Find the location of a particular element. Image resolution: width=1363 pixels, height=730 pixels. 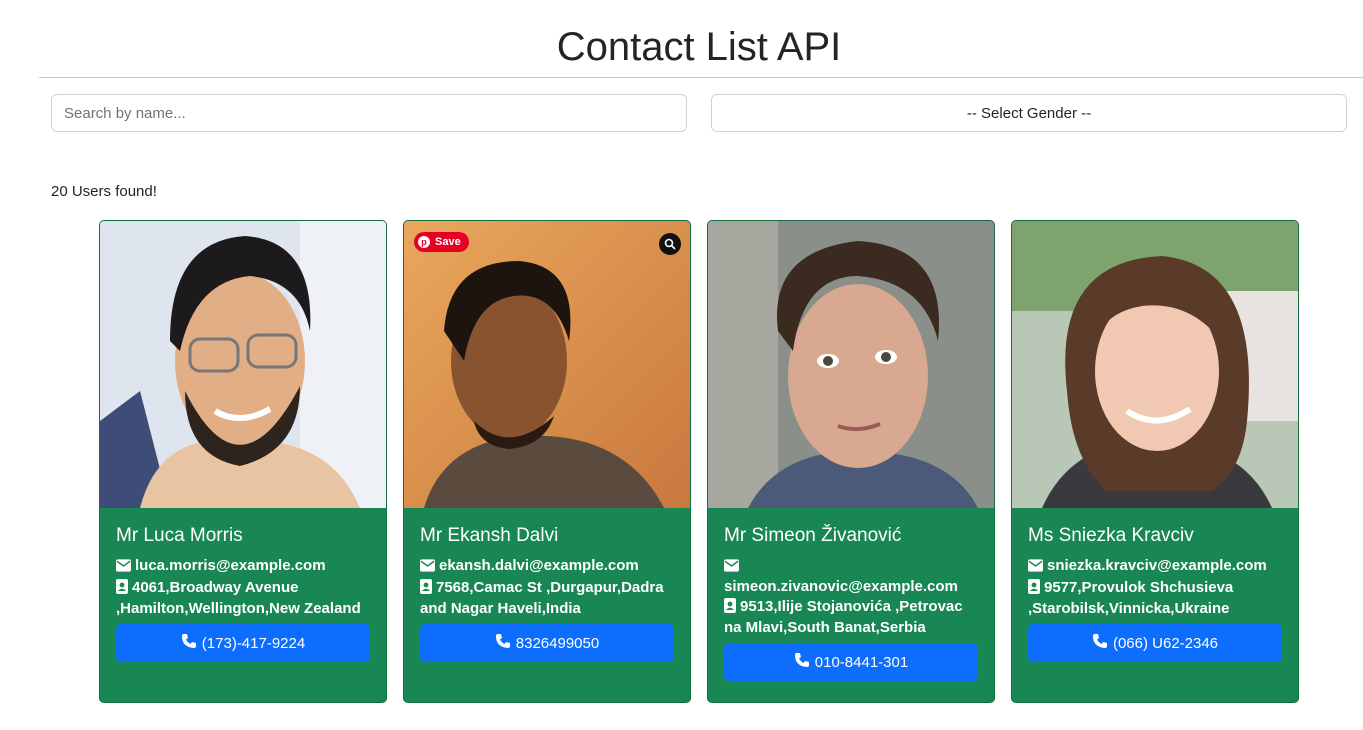

contact-name: Ms Sniezka Kravciv is located at coordinates (1111, 535).